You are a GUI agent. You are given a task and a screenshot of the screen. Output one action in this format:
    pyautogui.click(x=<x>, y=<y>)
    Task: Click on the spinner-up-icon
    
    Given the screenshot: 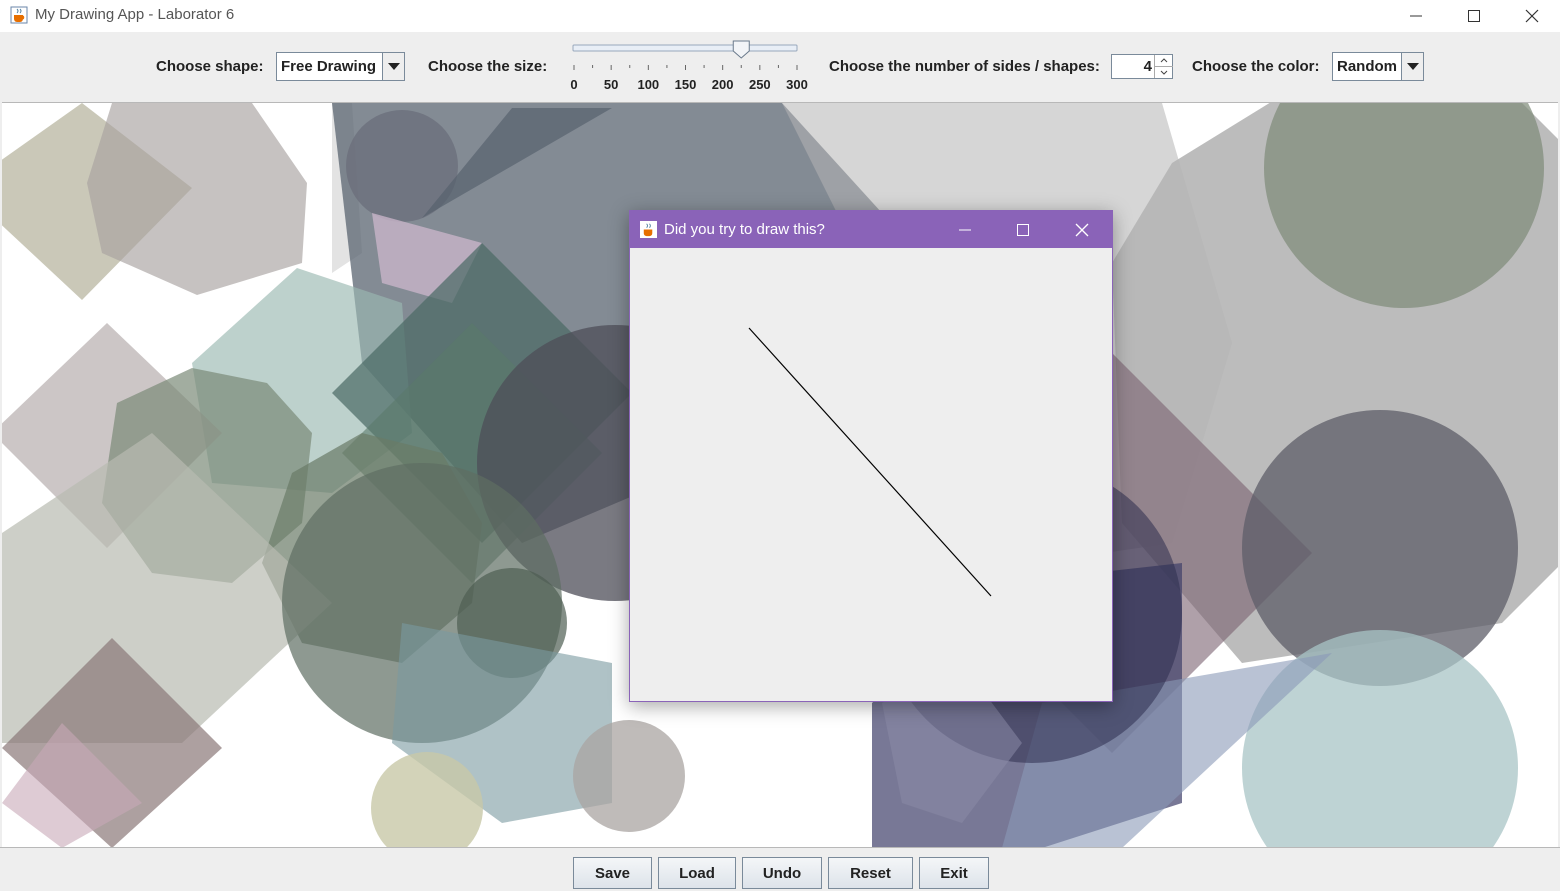 What is the action you would take?
    pyautogui.click(x=1164, y=60)
    